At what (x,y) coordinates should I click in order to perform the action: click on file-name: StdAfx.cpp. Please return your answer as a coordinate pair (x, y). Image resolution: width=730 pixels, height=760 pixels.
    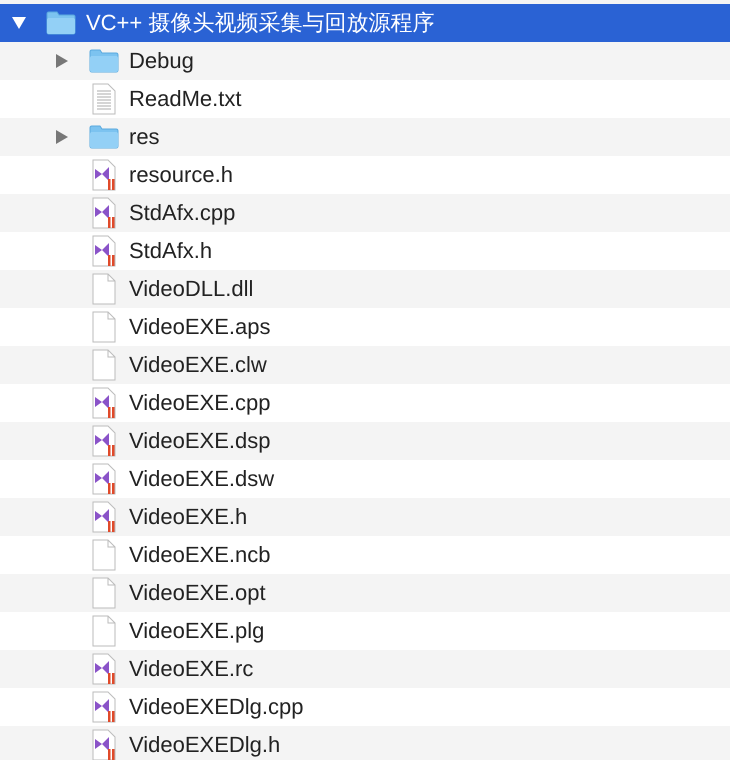
    Looking at the image, I should click on (182, 213).